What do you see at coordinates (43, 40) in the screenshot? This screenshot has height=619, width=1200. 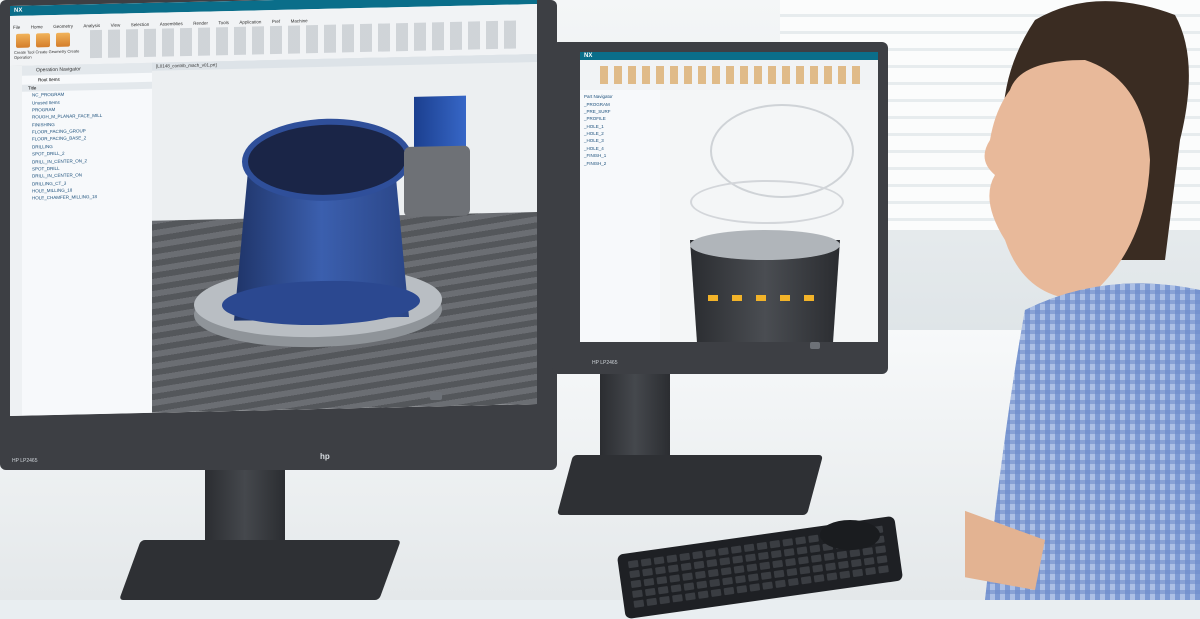 I see `create-geometry-icon` at bounding box center [43, 40].